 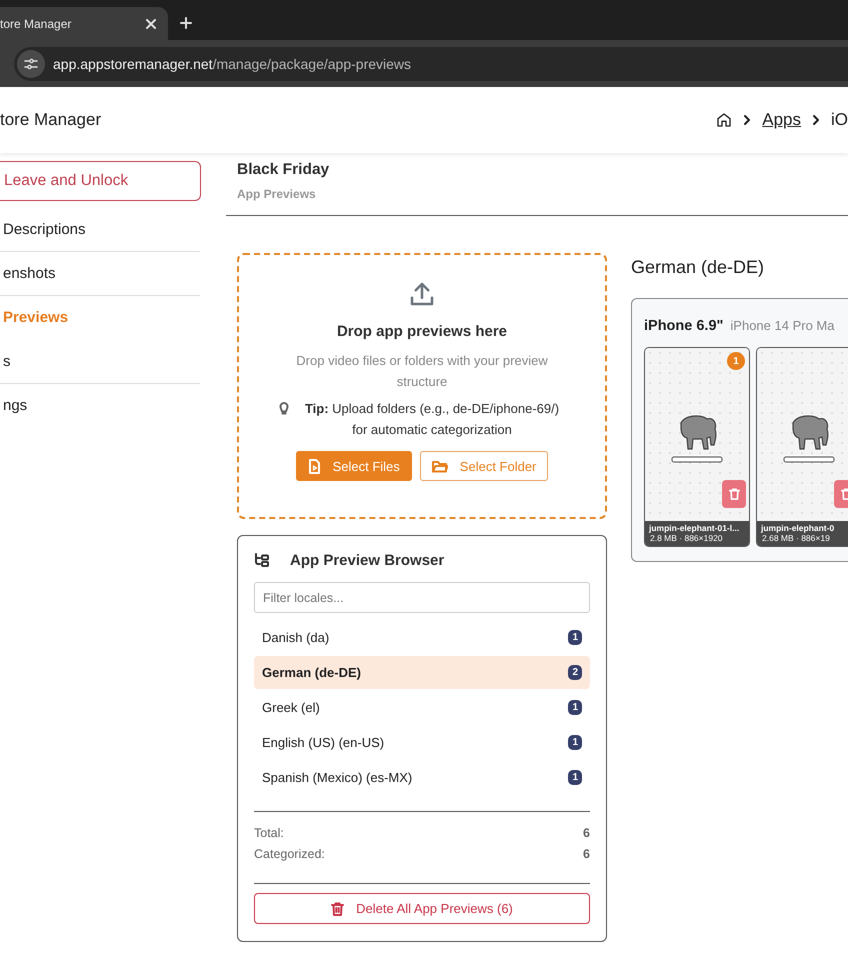 I want to click on locale-item: Greek (el) 1, so click(x=422, y=707).